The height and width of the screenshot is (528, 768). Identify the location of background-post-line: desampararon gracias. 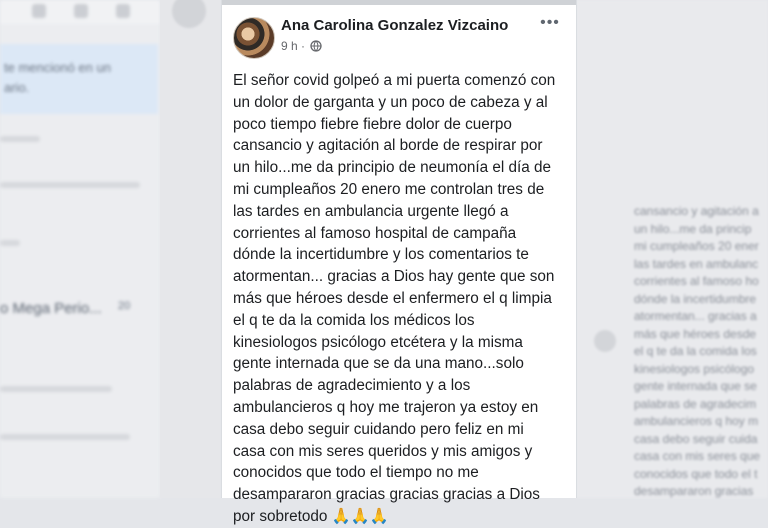
(694, 491).